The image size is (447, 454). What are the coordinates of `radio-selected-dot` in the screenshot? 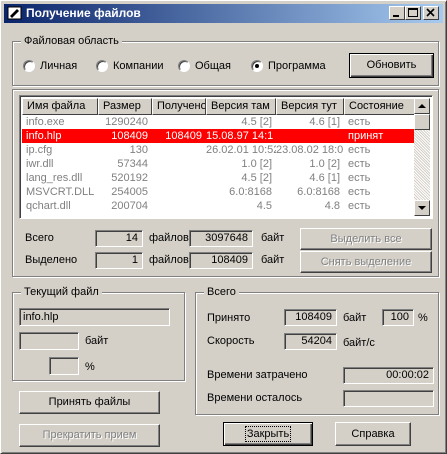 It's located at (257, 66).